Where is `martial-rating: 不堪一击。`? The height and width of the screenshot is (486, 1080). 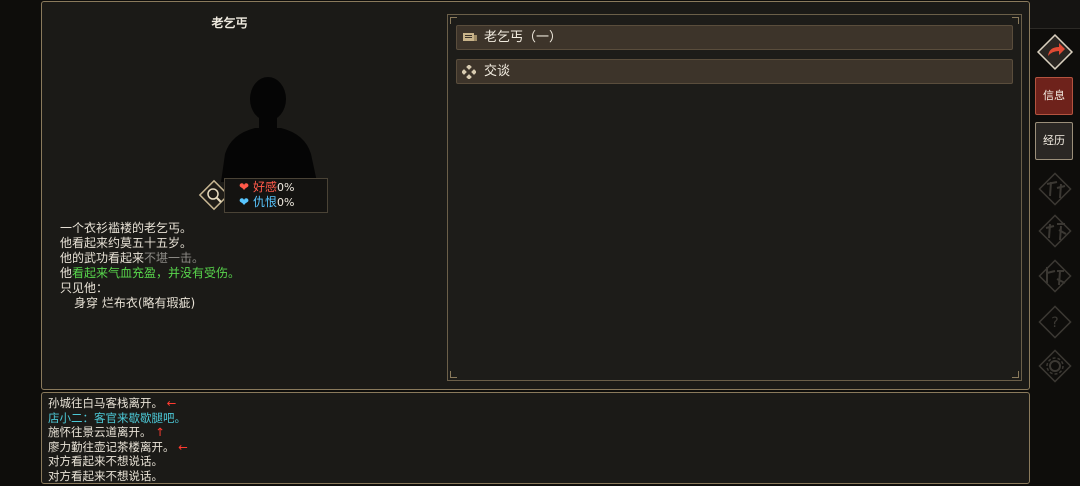 martial-rating: 不堪一击。 is located at coordinates (174, 258).